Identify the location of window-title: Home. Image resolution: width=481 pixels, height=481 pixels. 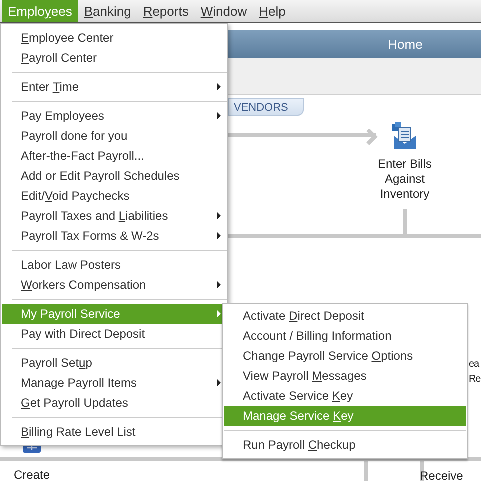
(405, 44).